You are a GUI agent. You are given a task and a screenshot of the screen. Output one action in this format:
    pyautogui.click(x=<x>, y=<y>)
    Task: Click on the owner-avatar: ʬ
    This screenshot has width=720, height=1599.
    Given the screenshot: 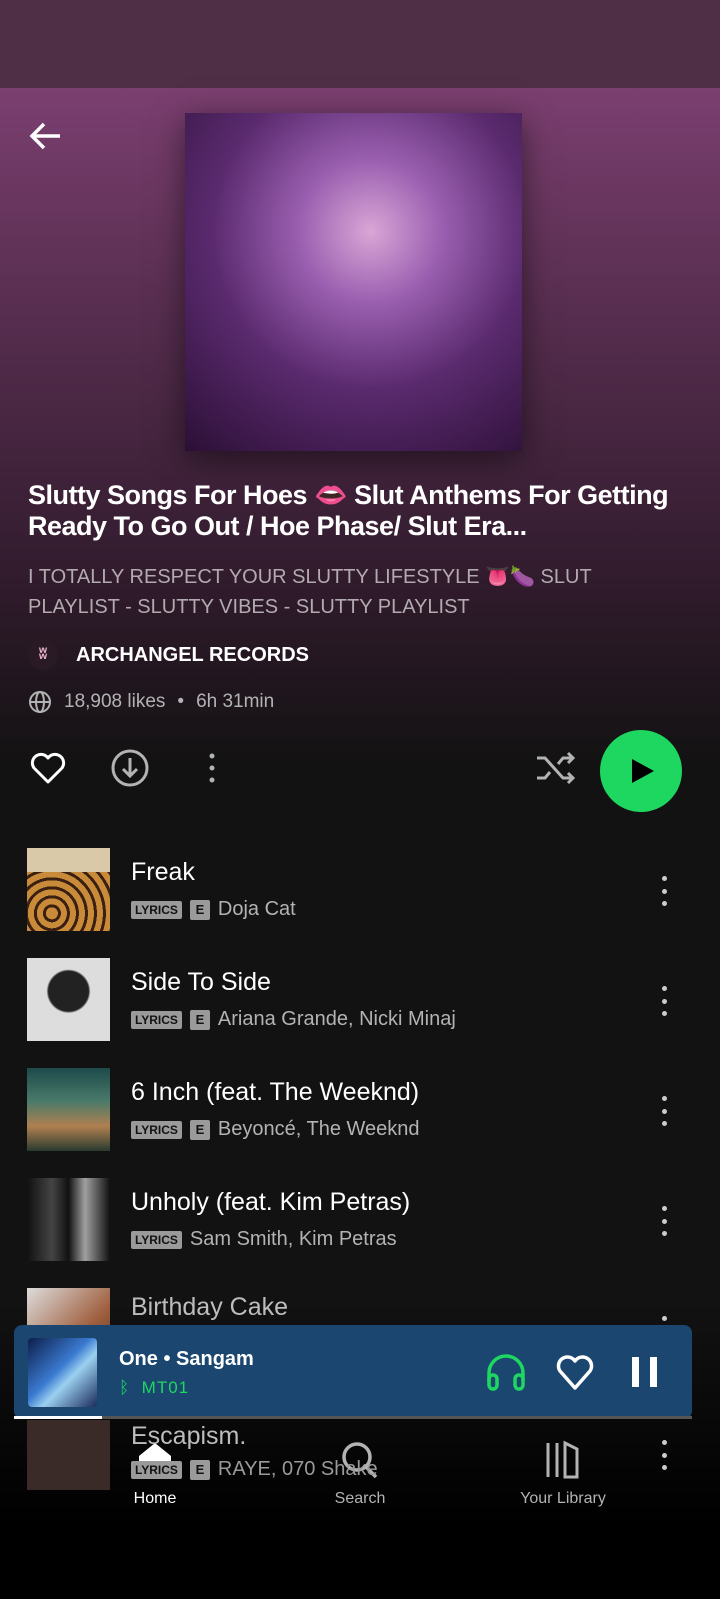 What is the action you would take?
    pyautogui.click(x=43, y=655)
    